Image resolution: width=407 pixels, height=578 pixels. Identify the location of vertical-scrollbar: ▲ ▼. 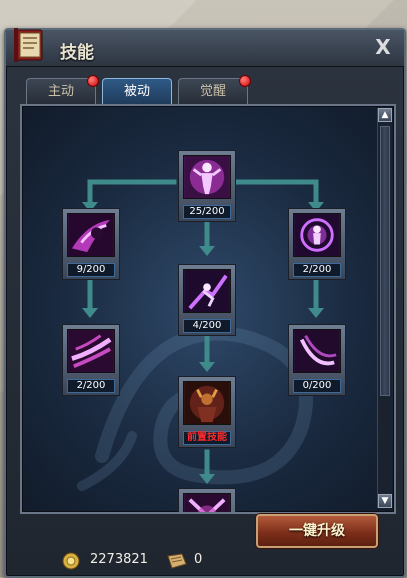
(384, 308).